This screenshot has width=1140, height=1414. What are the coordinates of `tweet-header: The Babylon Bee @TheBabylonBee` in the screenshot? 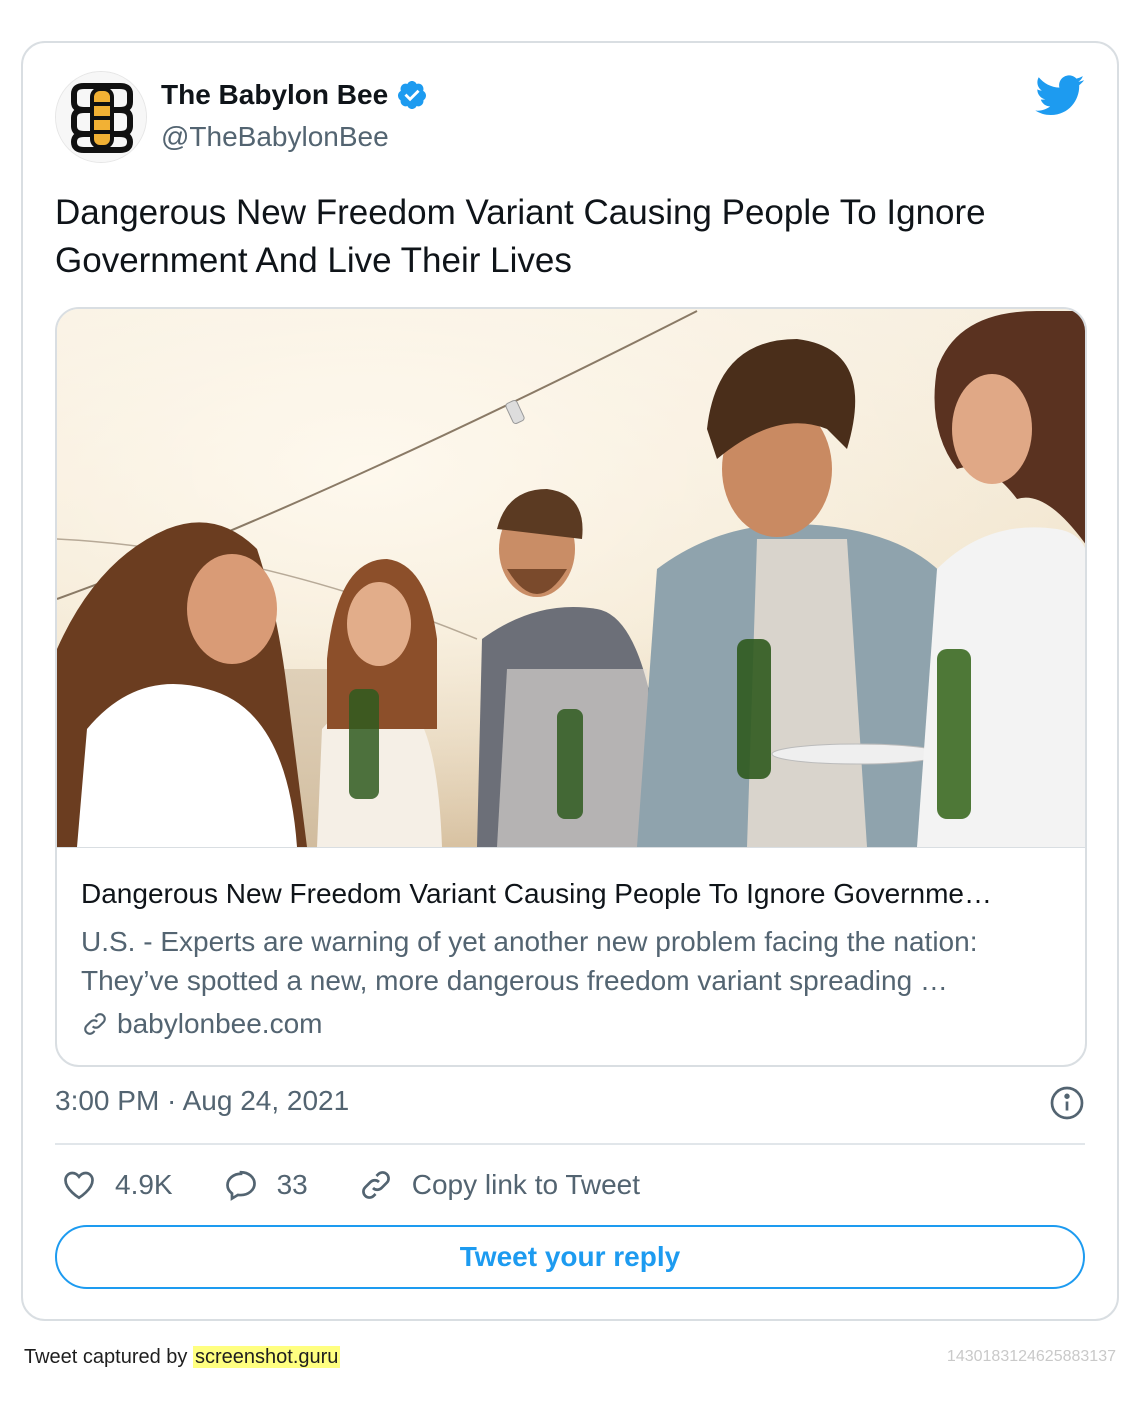 It's located at (570, 117).